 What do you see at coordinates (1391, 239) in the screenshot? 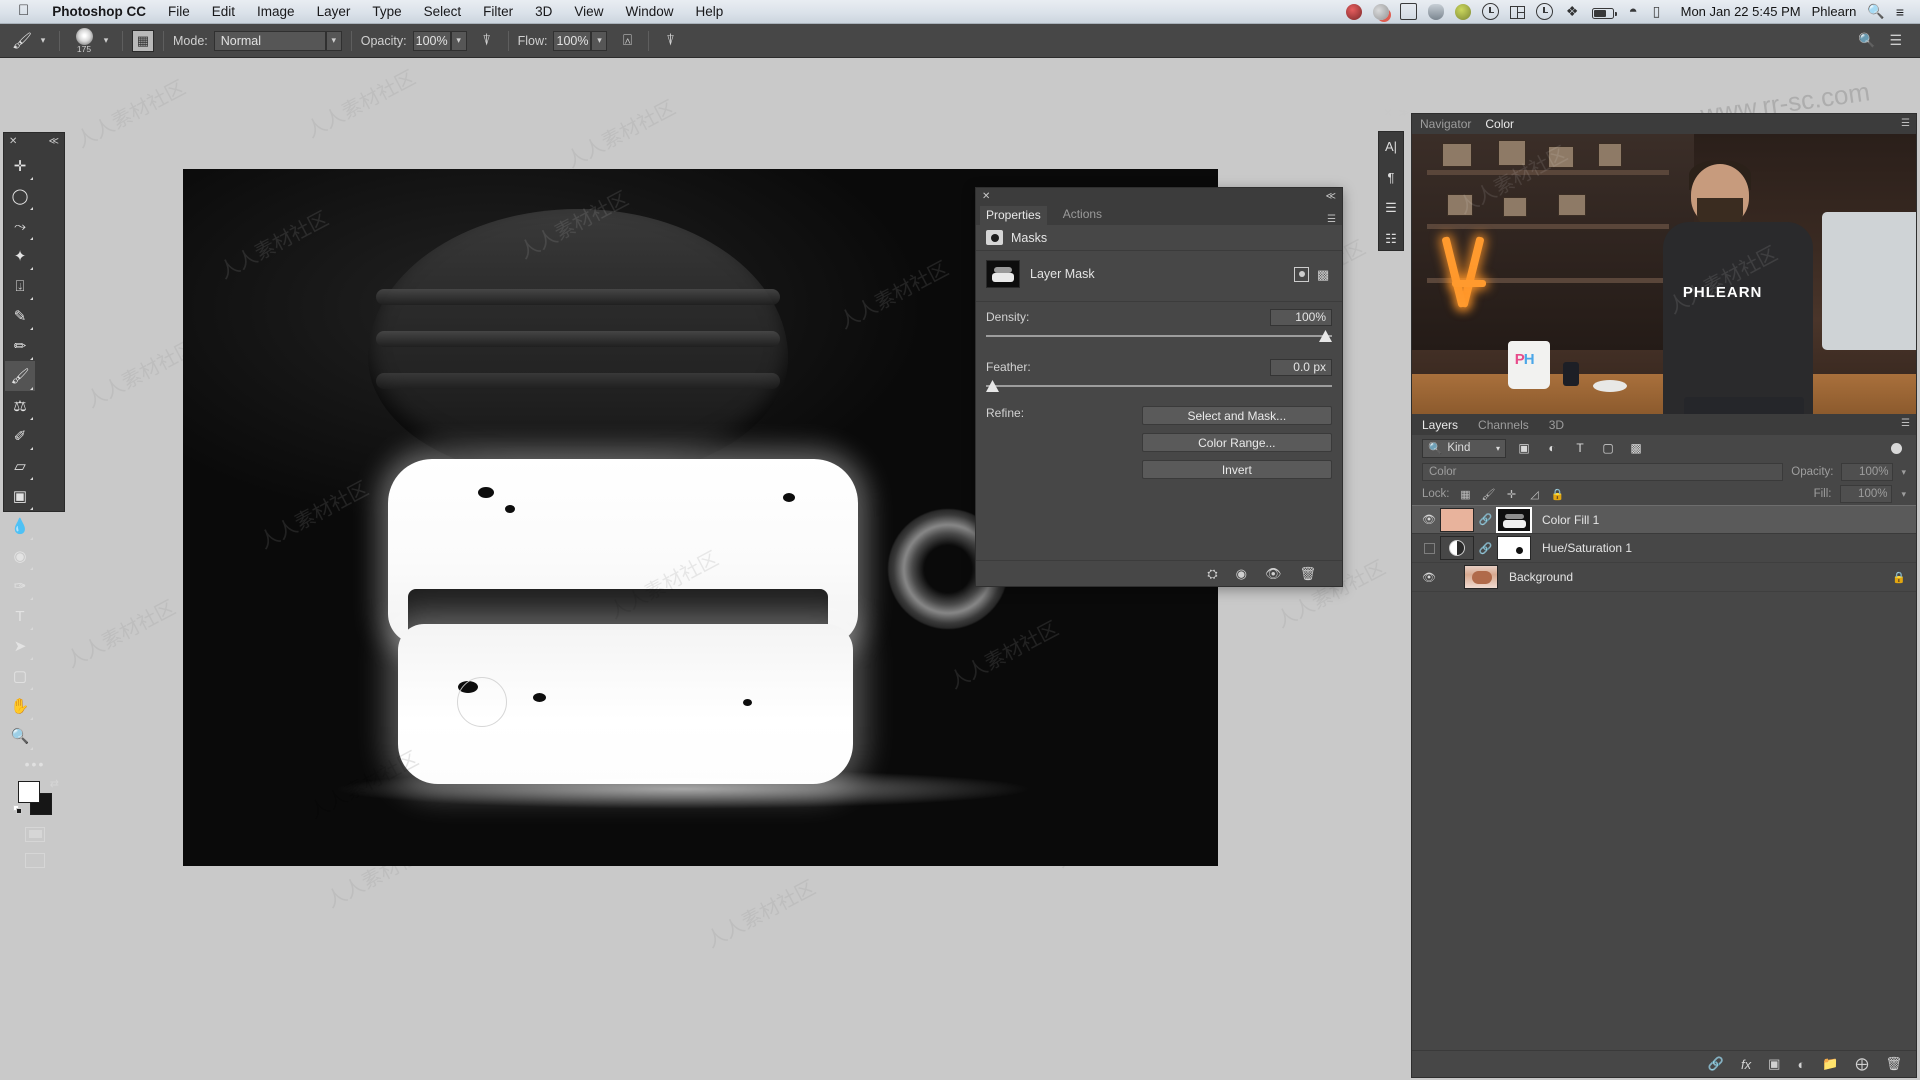
I see `styles-icon: ☷` at bounding box center [1391, 239].